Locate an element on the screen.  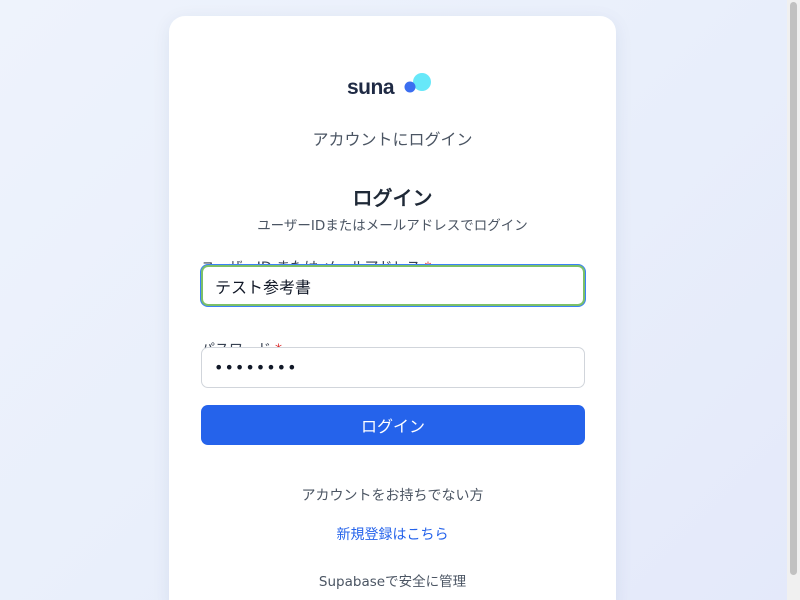
user-id-input is located at coordinates (393, 285).